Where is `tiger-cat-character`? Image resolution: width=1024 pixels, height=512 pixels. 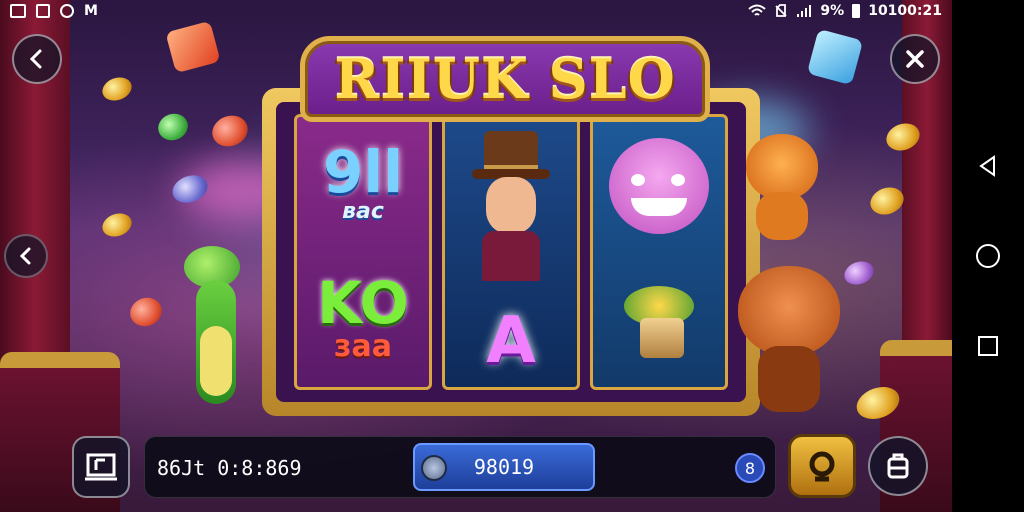
tiger-cat-character is located at coordinates (789, 338).